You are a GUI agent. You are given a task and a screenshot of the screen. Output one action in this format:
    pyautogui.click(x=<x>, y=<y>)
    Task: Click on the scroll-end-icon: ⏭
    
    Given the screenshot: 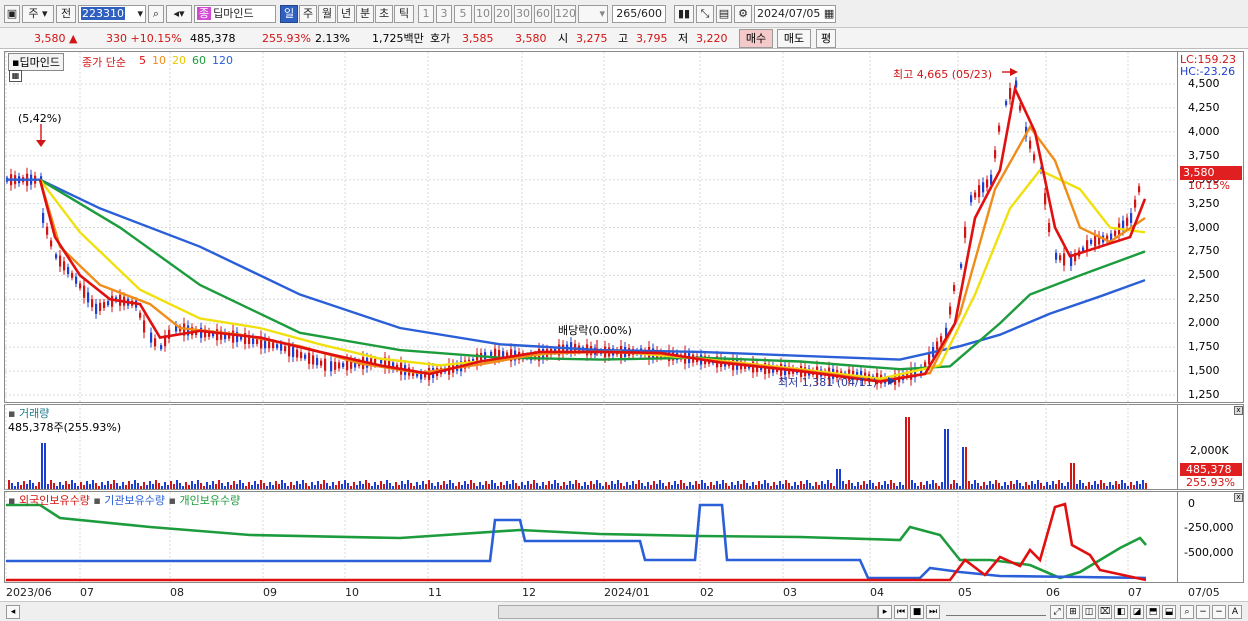 What is the action you would take?
    pyautogui.click(x=933, y=612)
    